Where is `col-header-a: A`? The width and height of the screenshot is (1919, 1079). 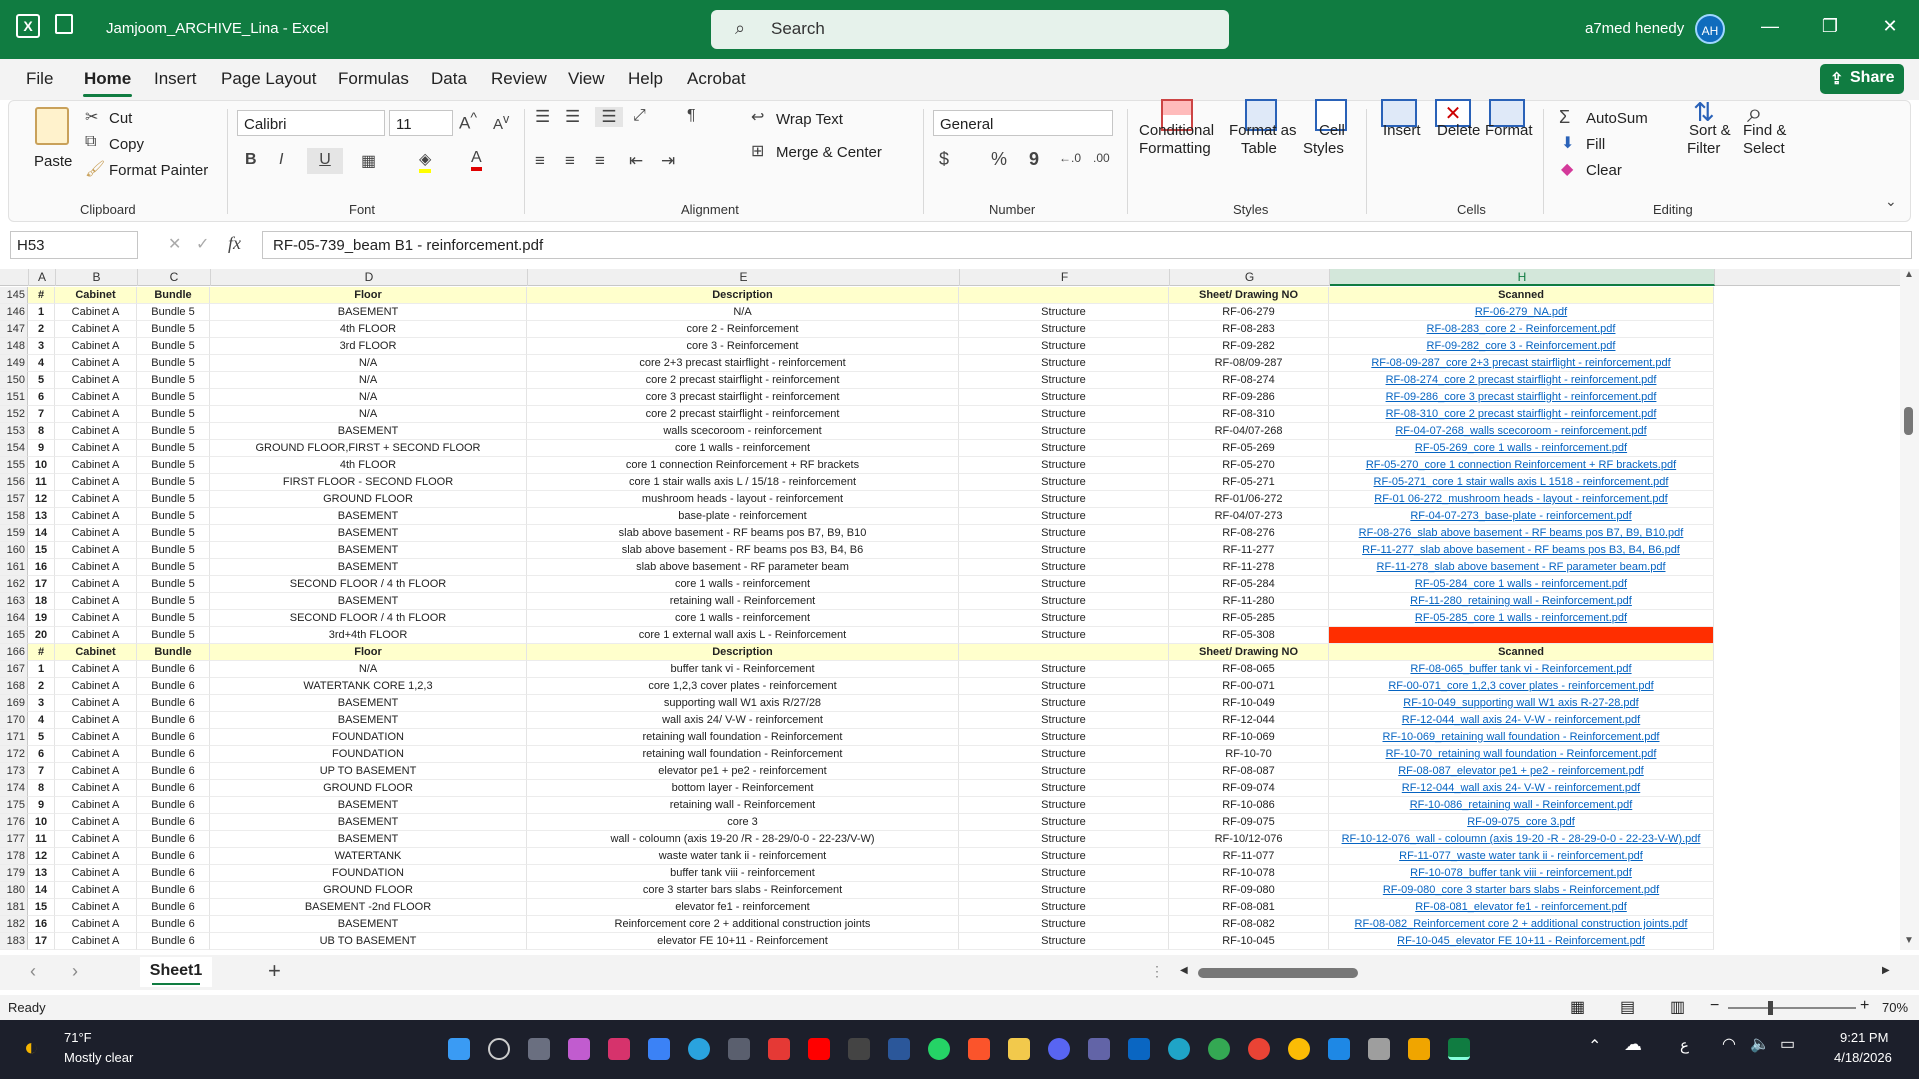 col-header-a: A is located at coordinates (42, 277).